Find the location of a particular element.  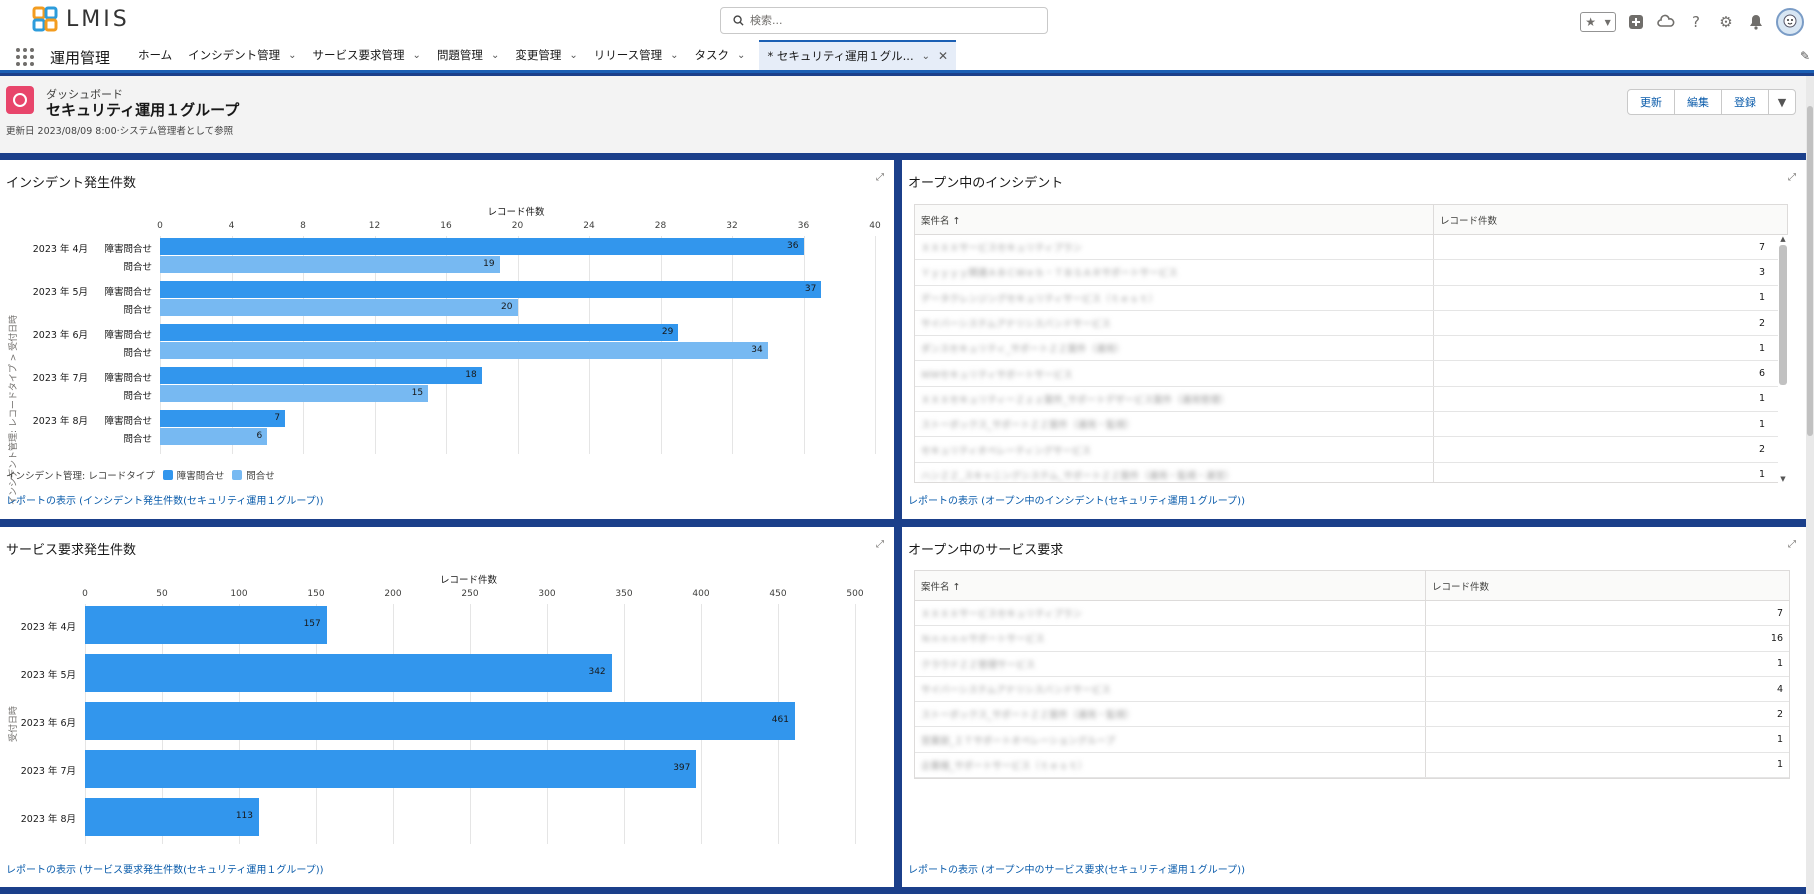

row-name: ダンスセキュリティ_サポートＺＺ案件（運用） is located at coordinates (1174, 348).